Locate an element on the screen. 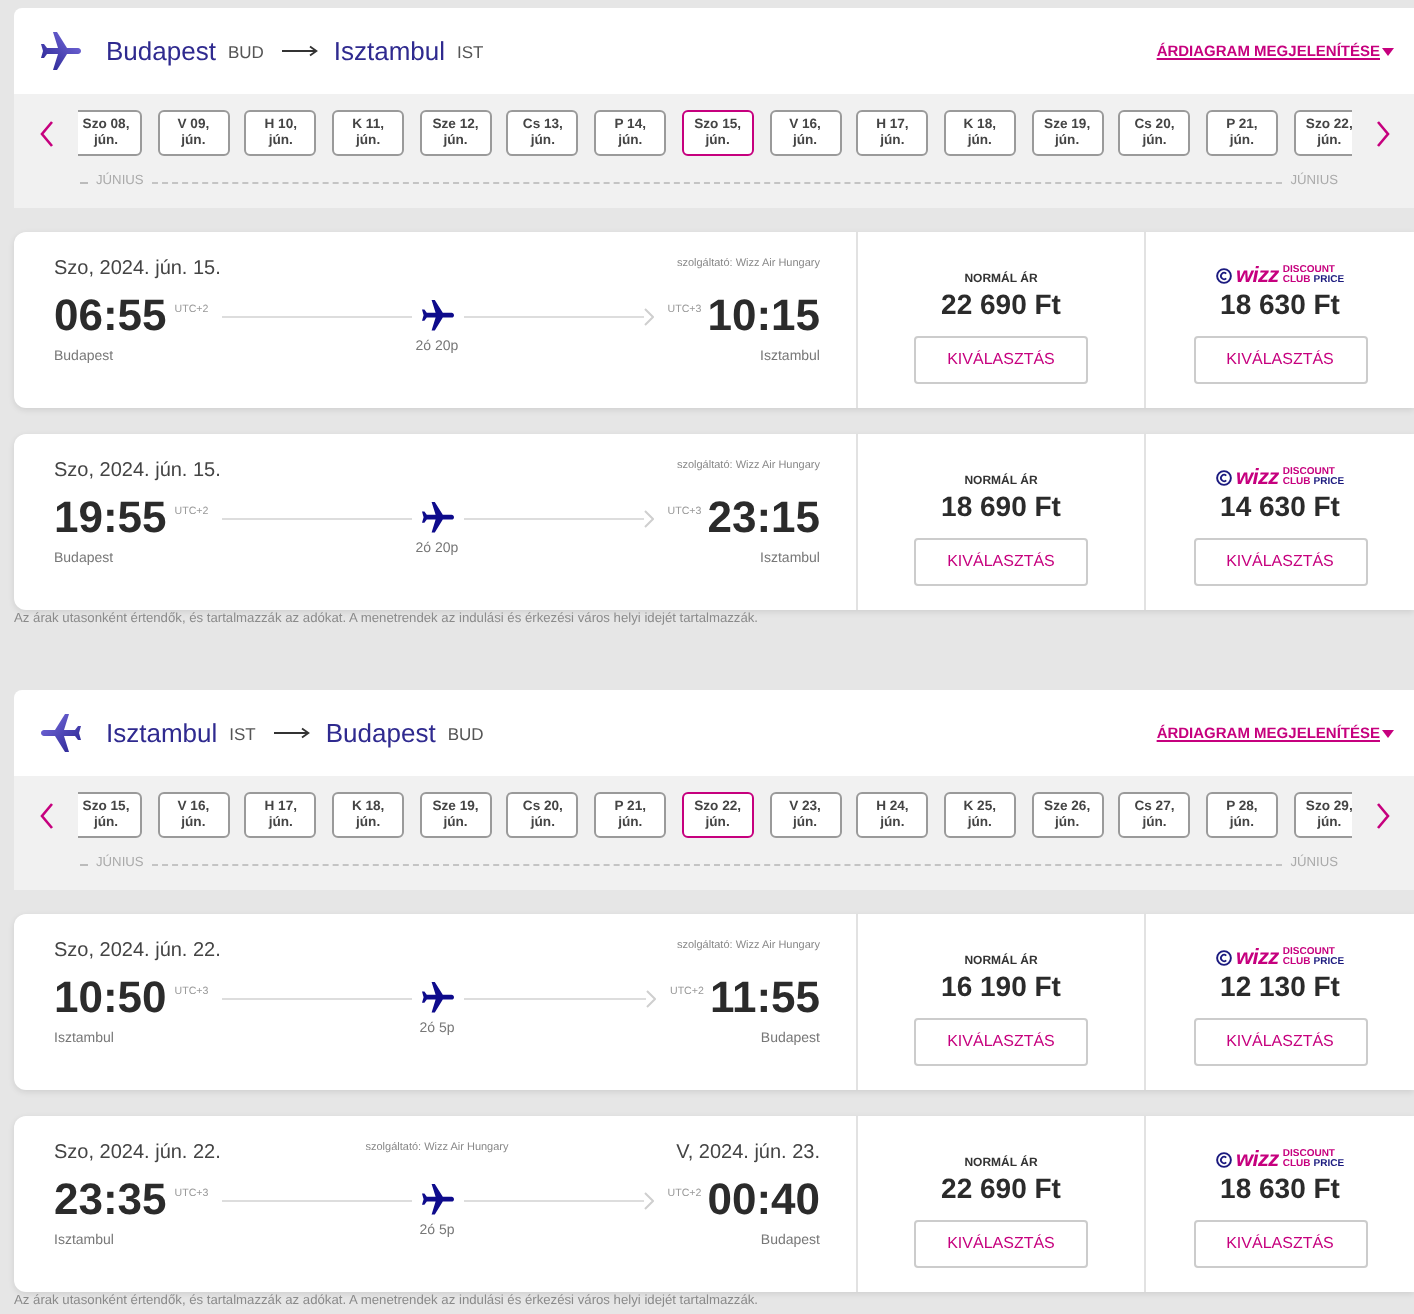 This screenshot has width=1414, height=1314. fare-price: 14 630 Ft is located at coordinates (1280, 506).